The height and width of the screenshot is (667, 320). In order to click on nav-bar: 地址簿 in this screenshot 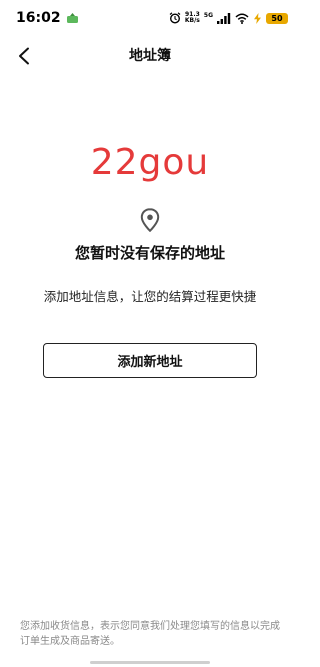, I will do `click(150, 58)`.